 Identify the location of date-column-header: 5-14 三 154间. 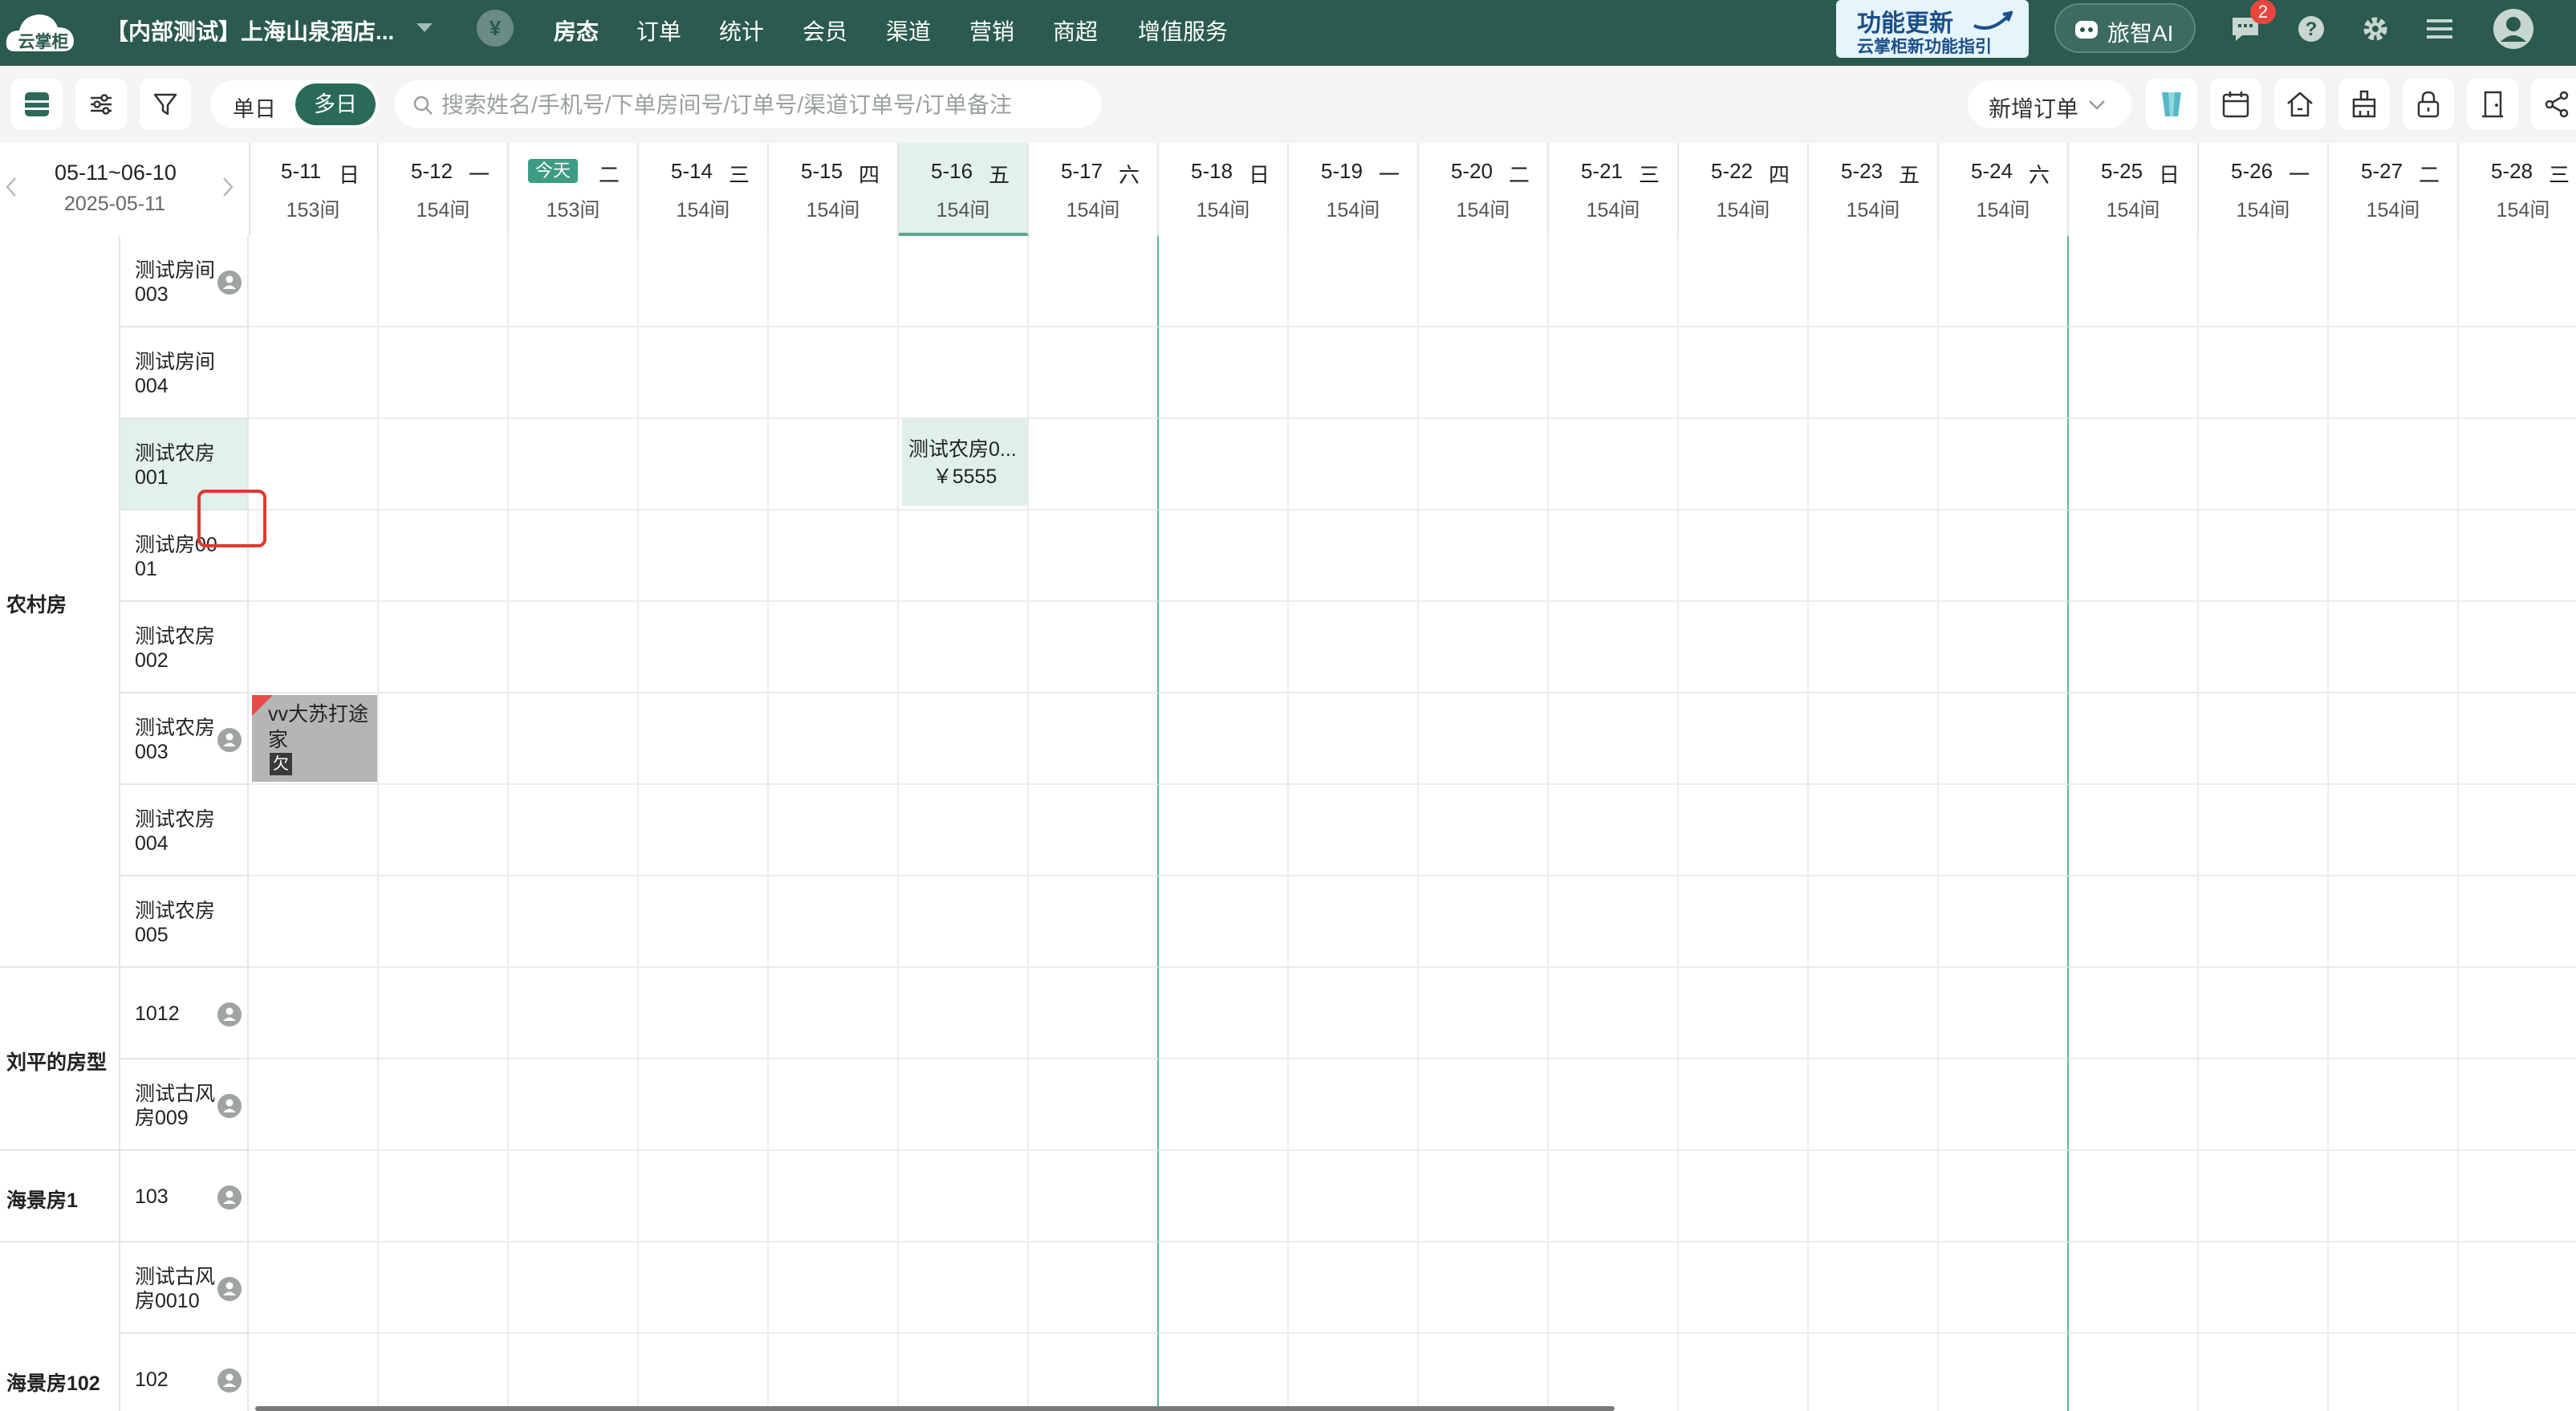
(704, 189).